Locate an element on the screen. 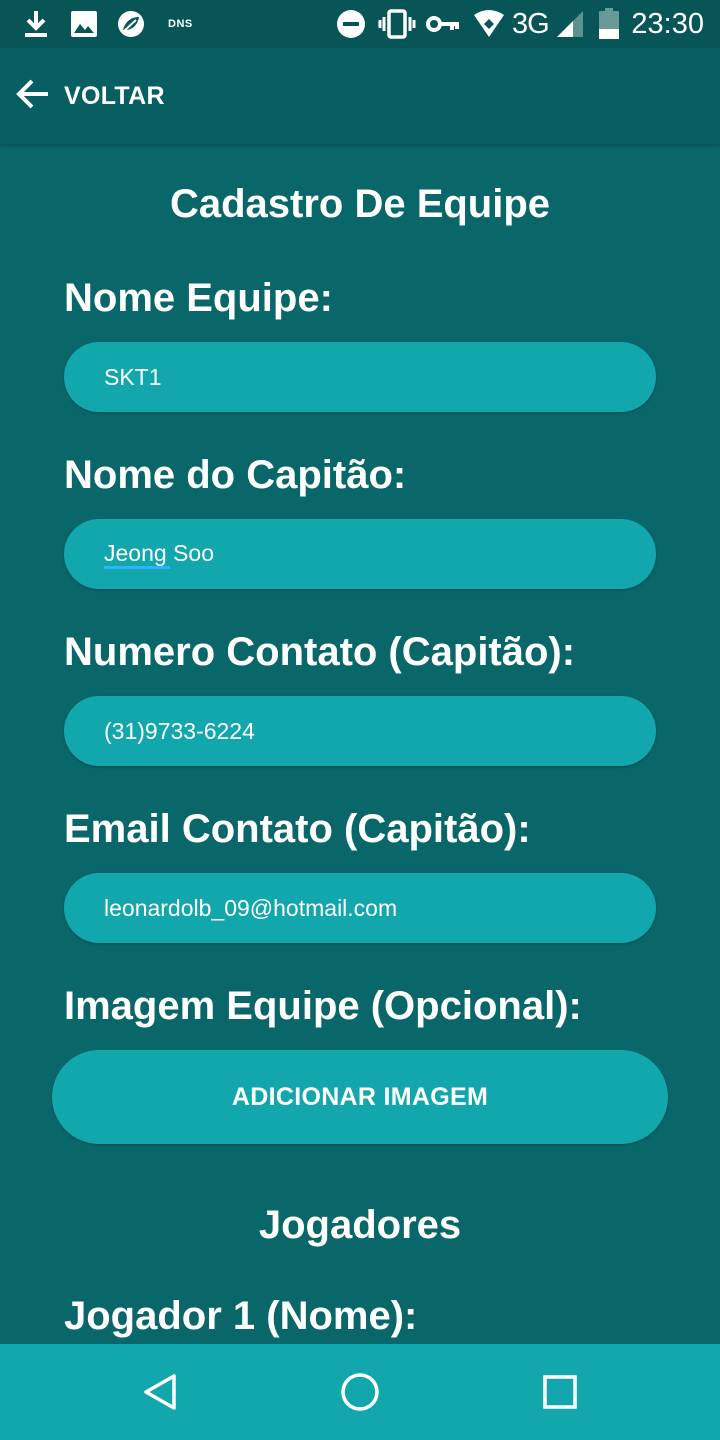 Image resolution: width=720 pixels, height=1440 pixels. navigation-bar is located at coordinates (360, 1392).